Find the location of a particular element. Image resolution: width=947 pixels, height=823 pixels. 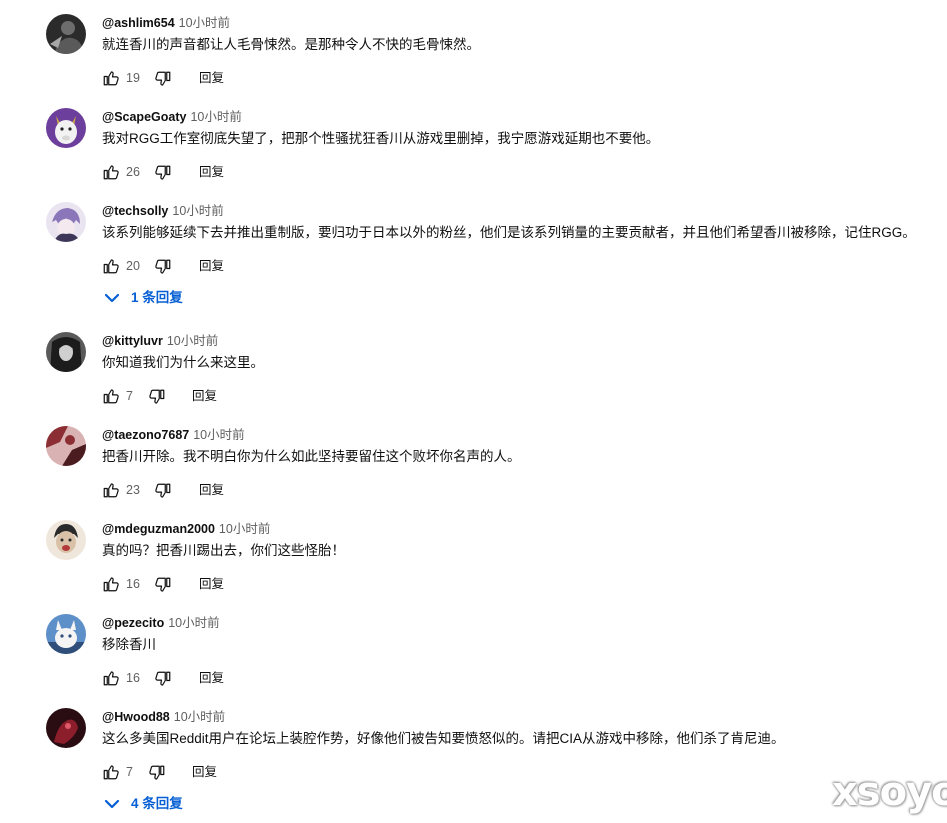

comment-header: @kittyluvr 10小时前 is located at coordinates (160, 341).